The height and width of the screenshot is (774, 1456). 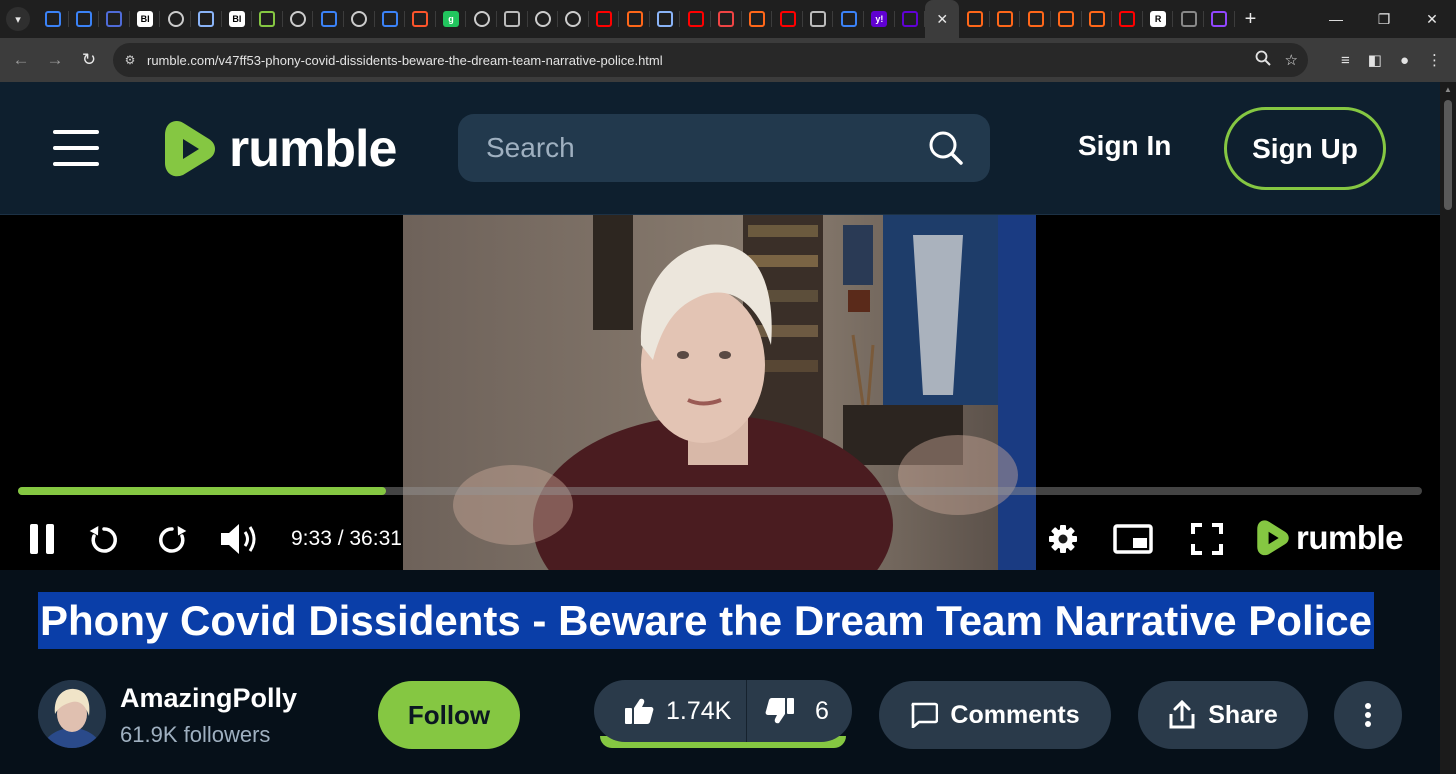 What do you see at coordinates (451, 19) in the screenshot?
I see `browser-tab: g` at bounding box center [451, 19].